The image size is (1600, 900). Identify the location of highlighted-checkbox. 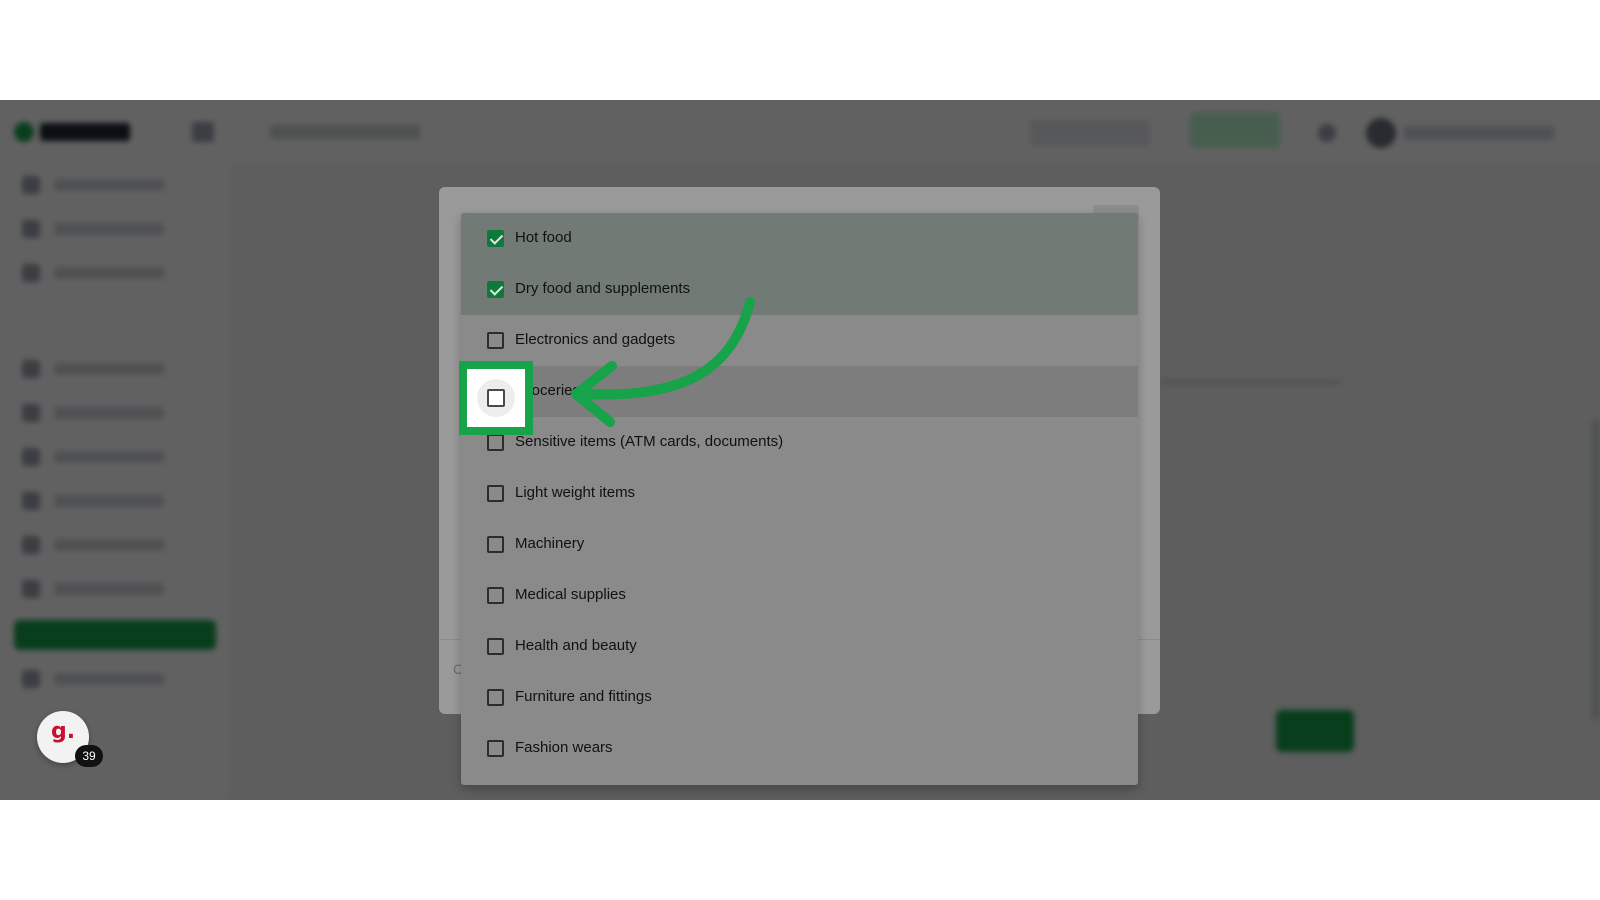
(496, 398).